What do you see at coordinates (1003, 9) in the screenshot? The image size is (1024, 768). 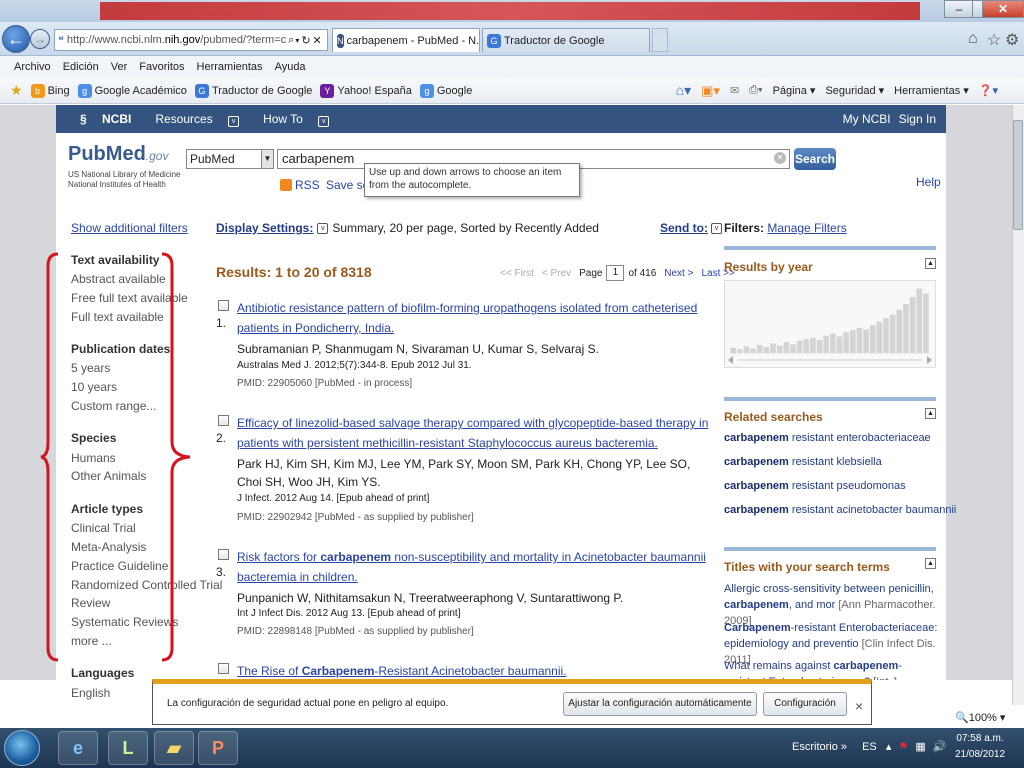 I see `close-window-button: ✕` at bounding box center [1003, 9].